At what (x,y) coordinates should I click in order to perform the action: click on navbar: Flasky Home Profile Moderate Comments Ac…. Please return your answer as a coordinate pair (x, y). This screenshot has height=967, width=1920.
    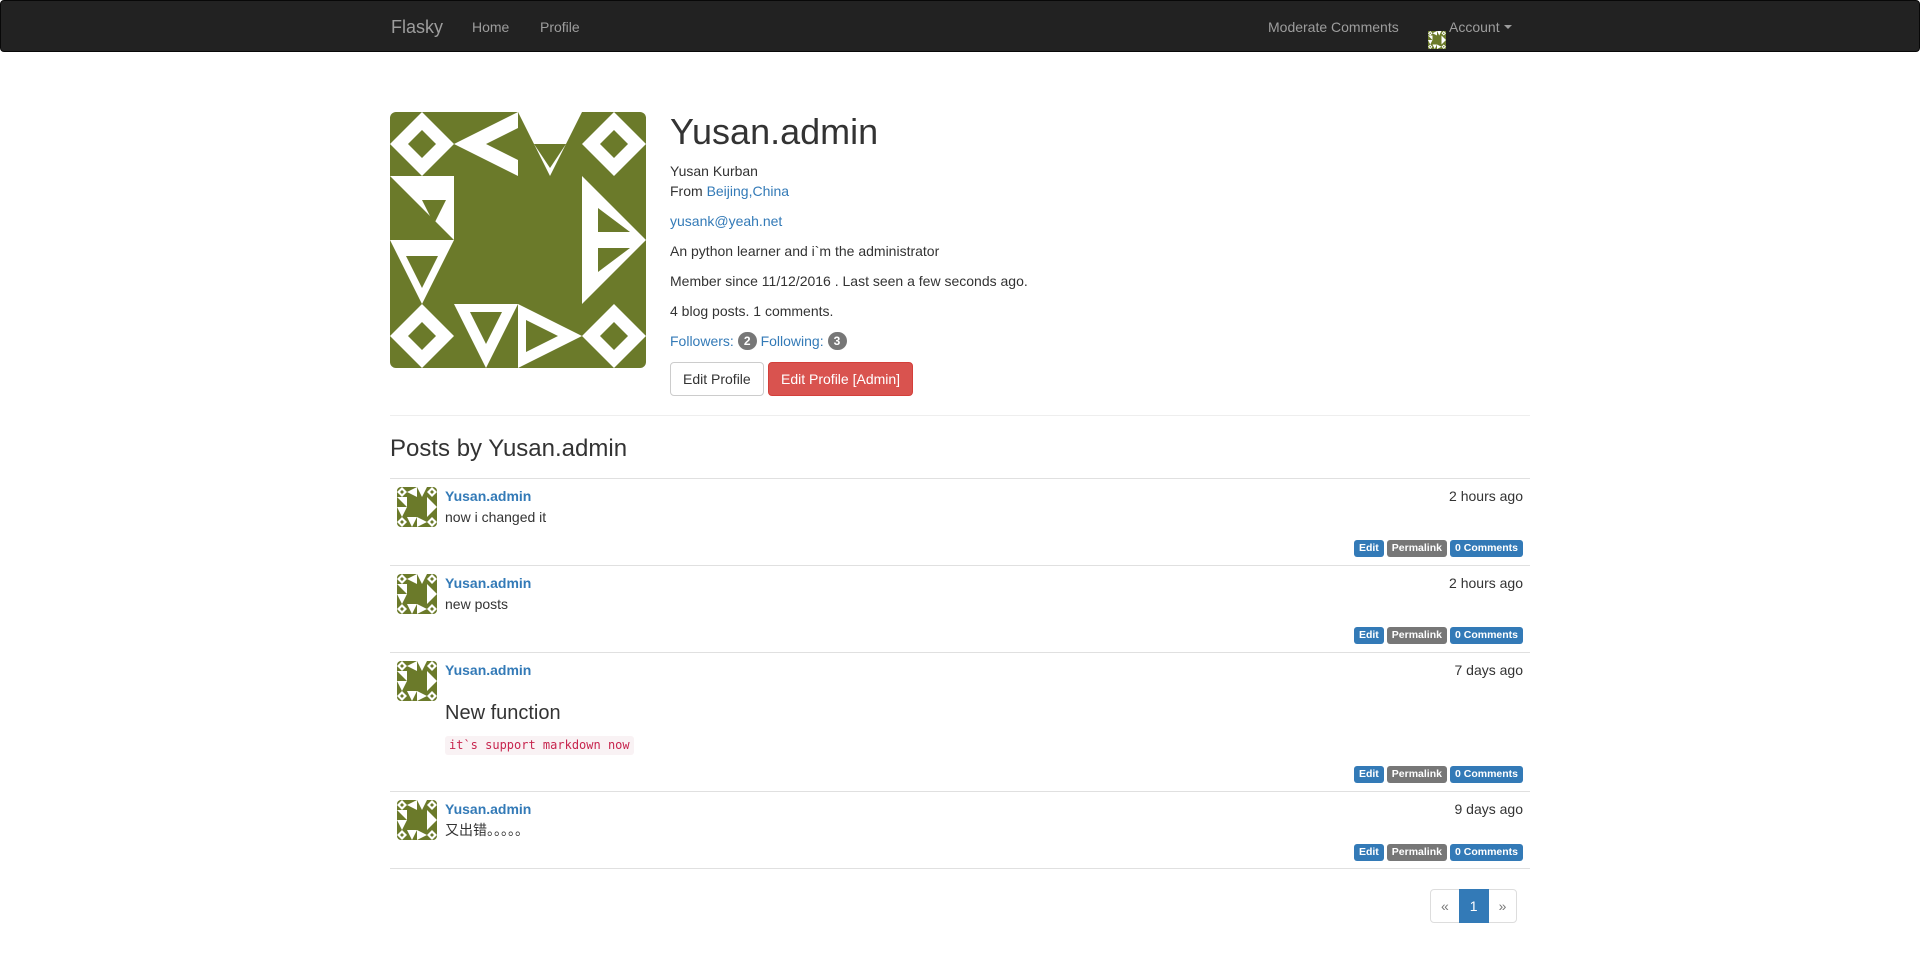
    Looking at the image, I should click on (960, 26).